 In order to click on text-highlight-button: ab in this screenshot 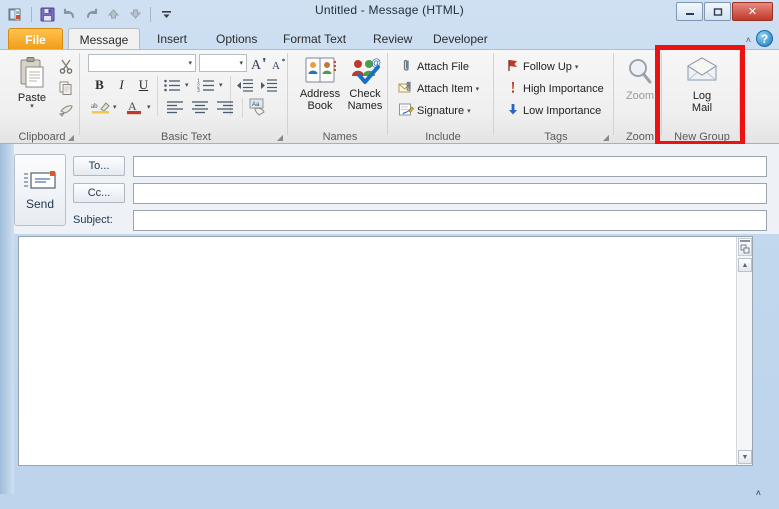, I will do `click(101, 107)`.